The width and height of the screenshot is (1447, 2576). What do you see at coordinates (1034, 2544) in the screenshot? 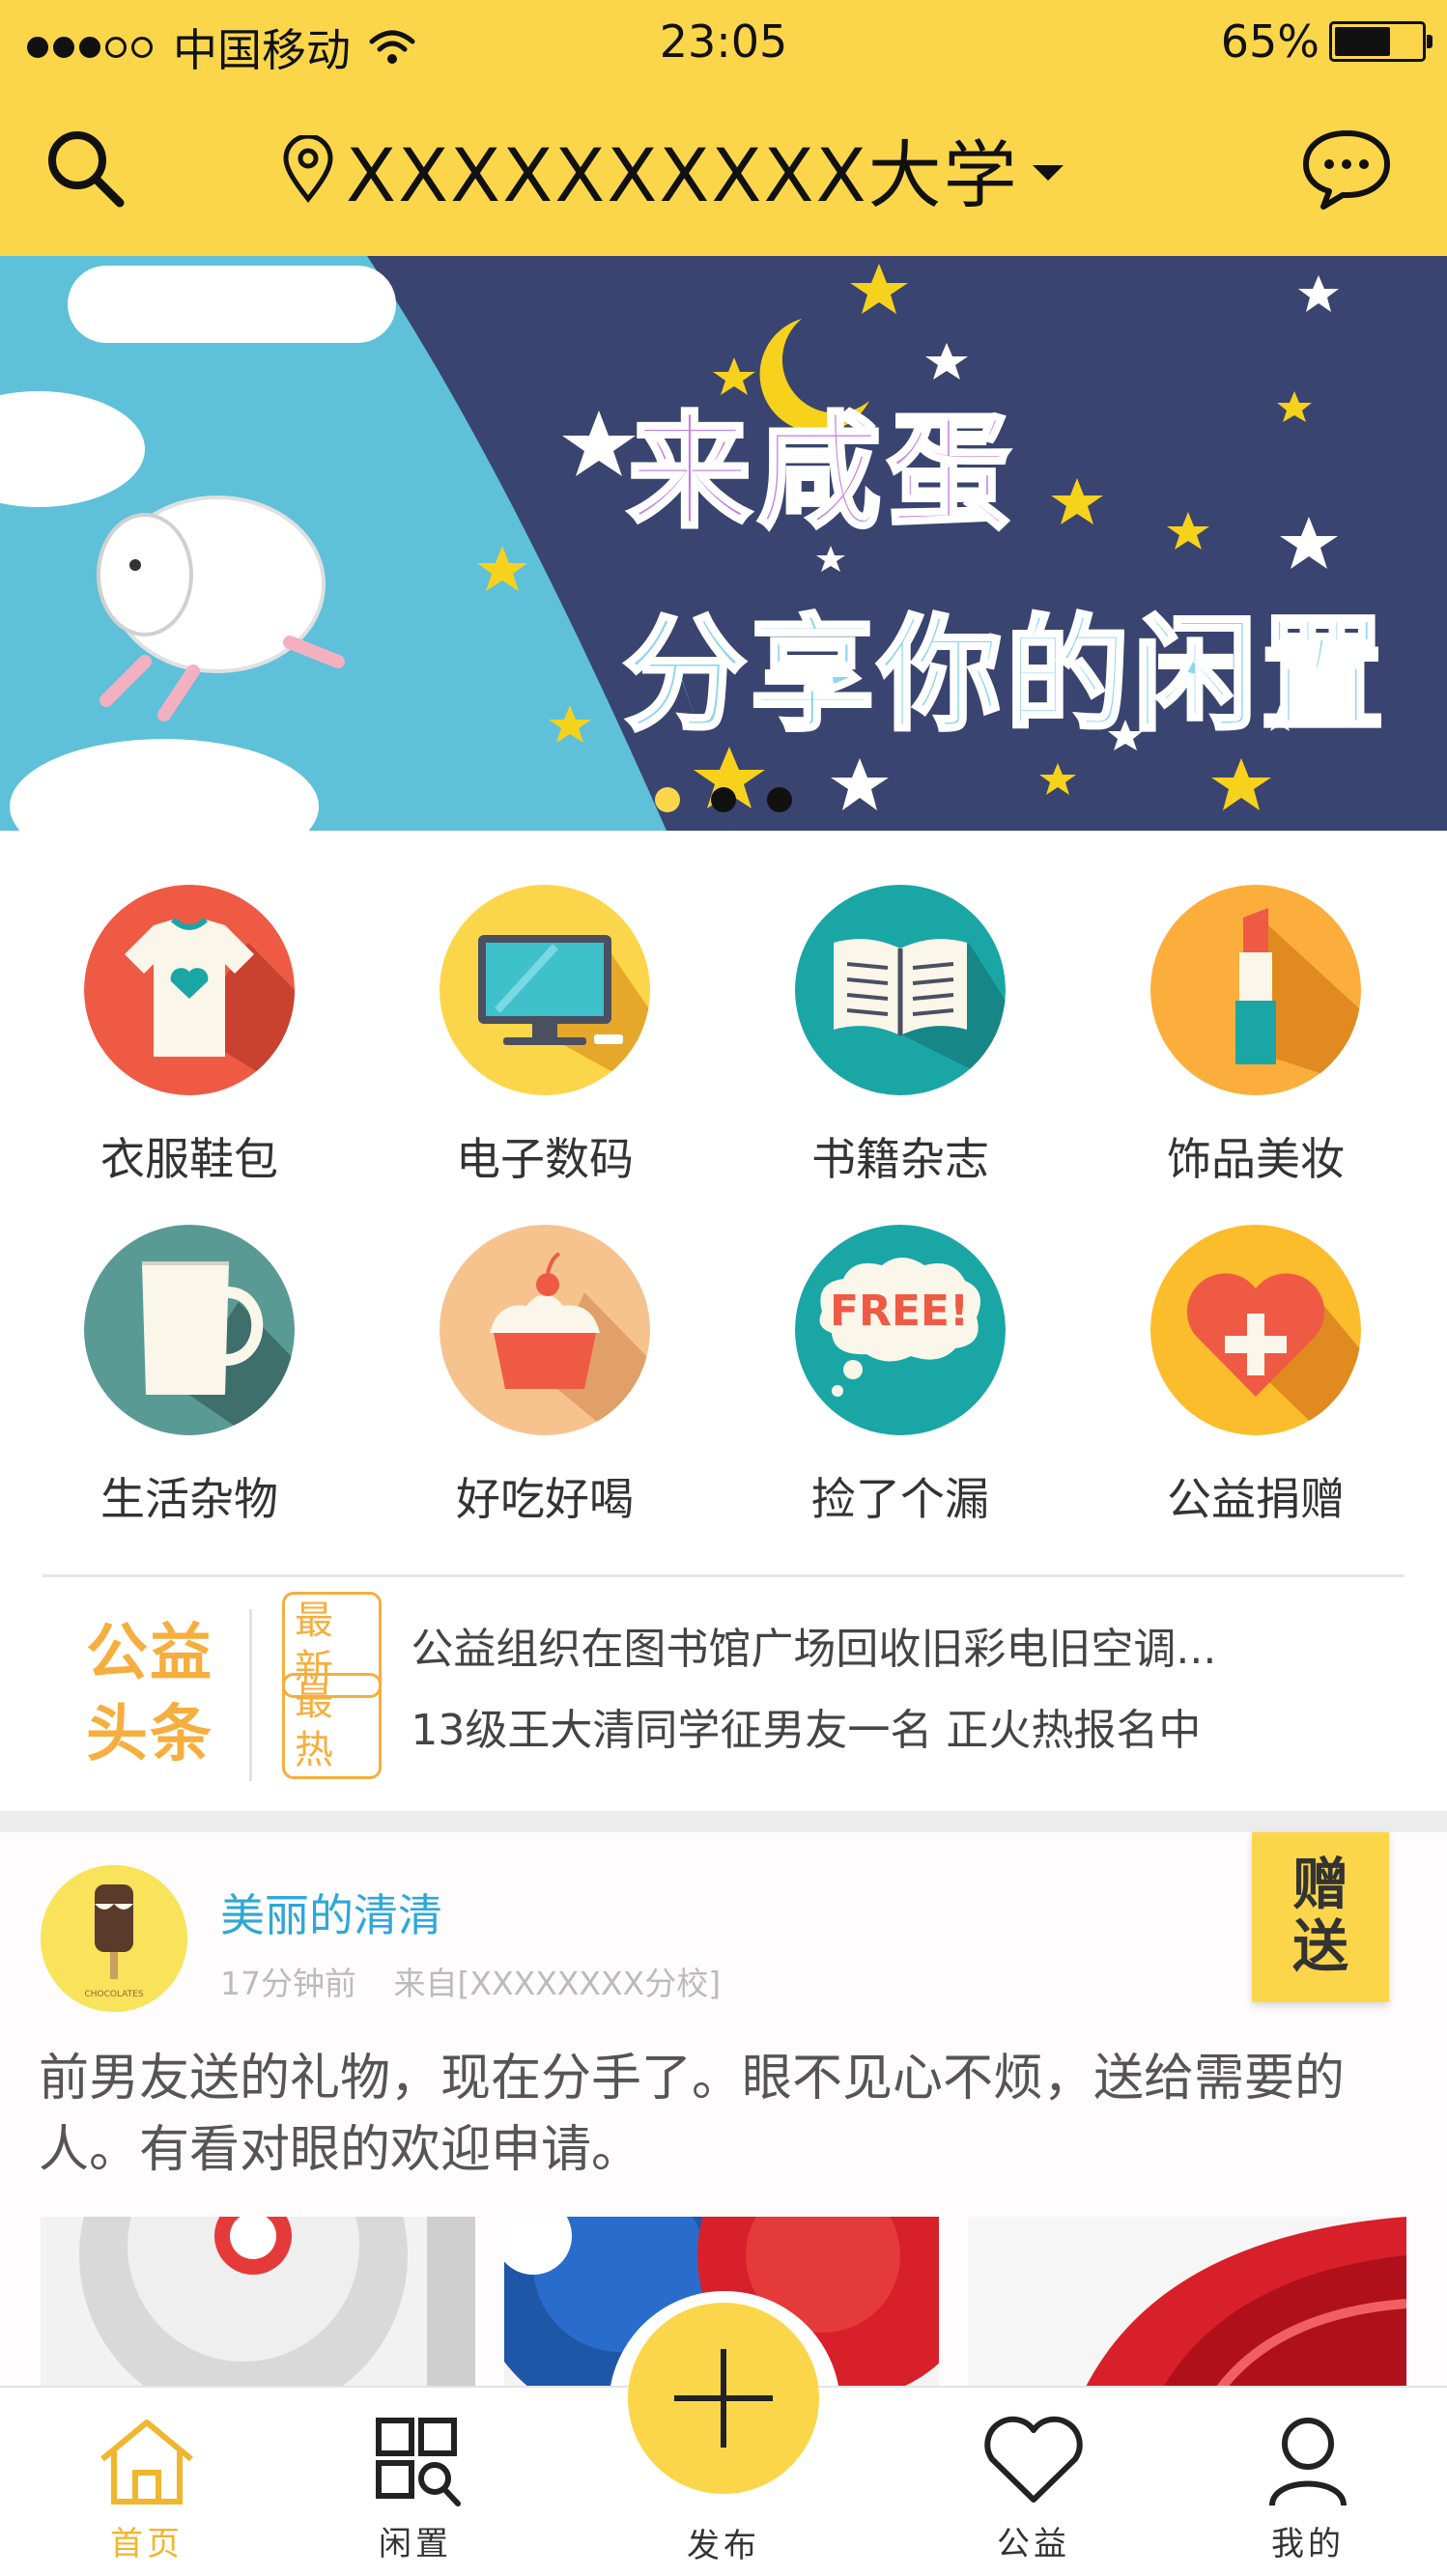
I see `tab-label: 公益` at bounding box center [1034, 2544].